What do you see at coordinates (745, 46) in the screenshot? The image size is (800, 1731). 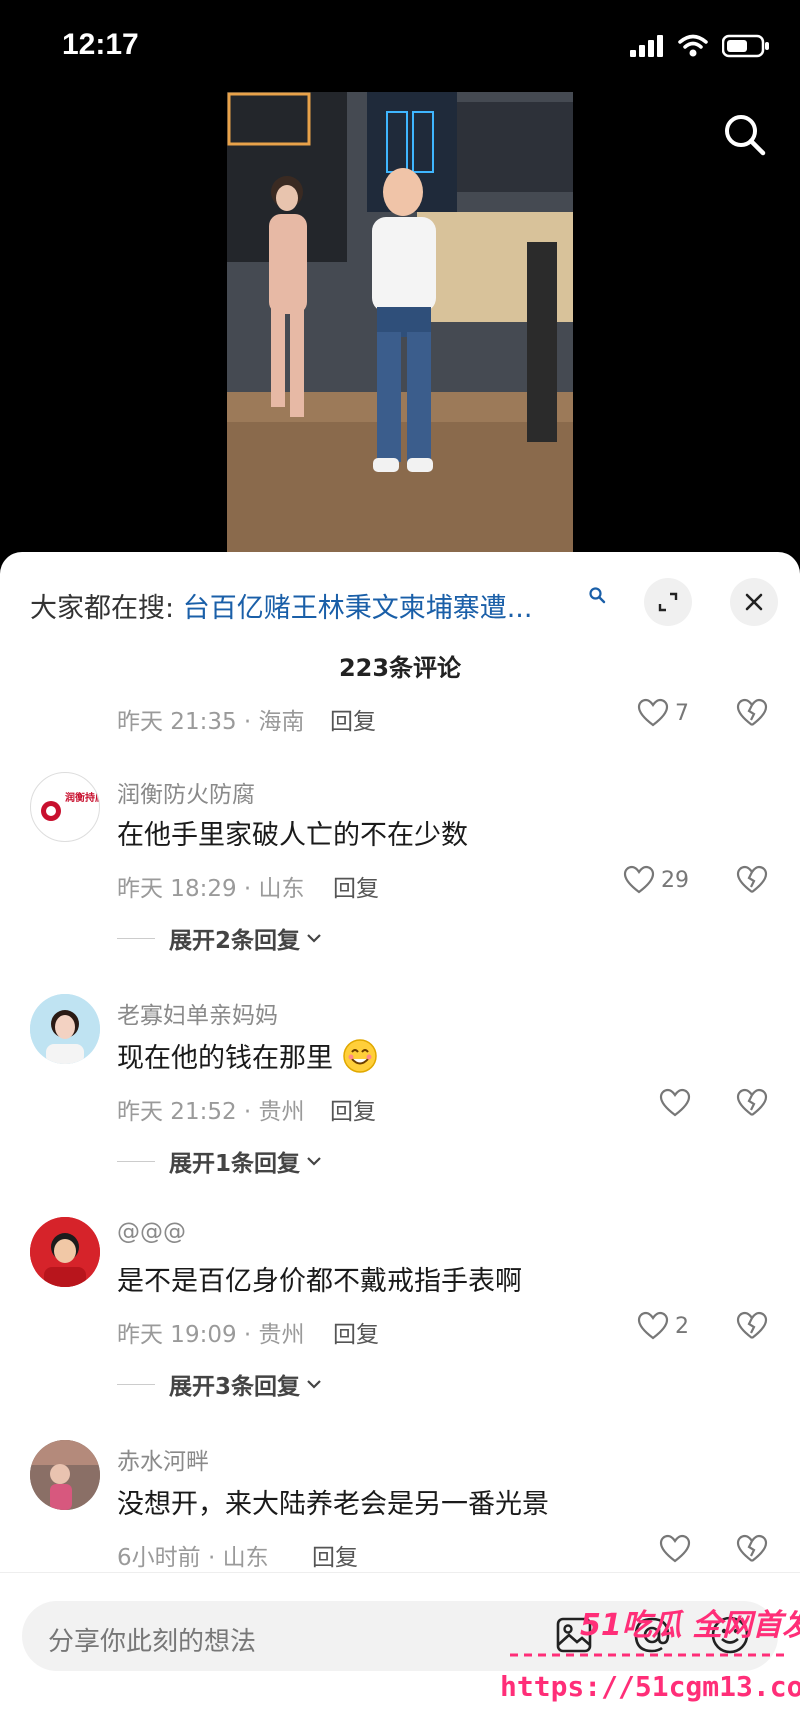 I see `battery-icon` at bounding box center [745, 46].